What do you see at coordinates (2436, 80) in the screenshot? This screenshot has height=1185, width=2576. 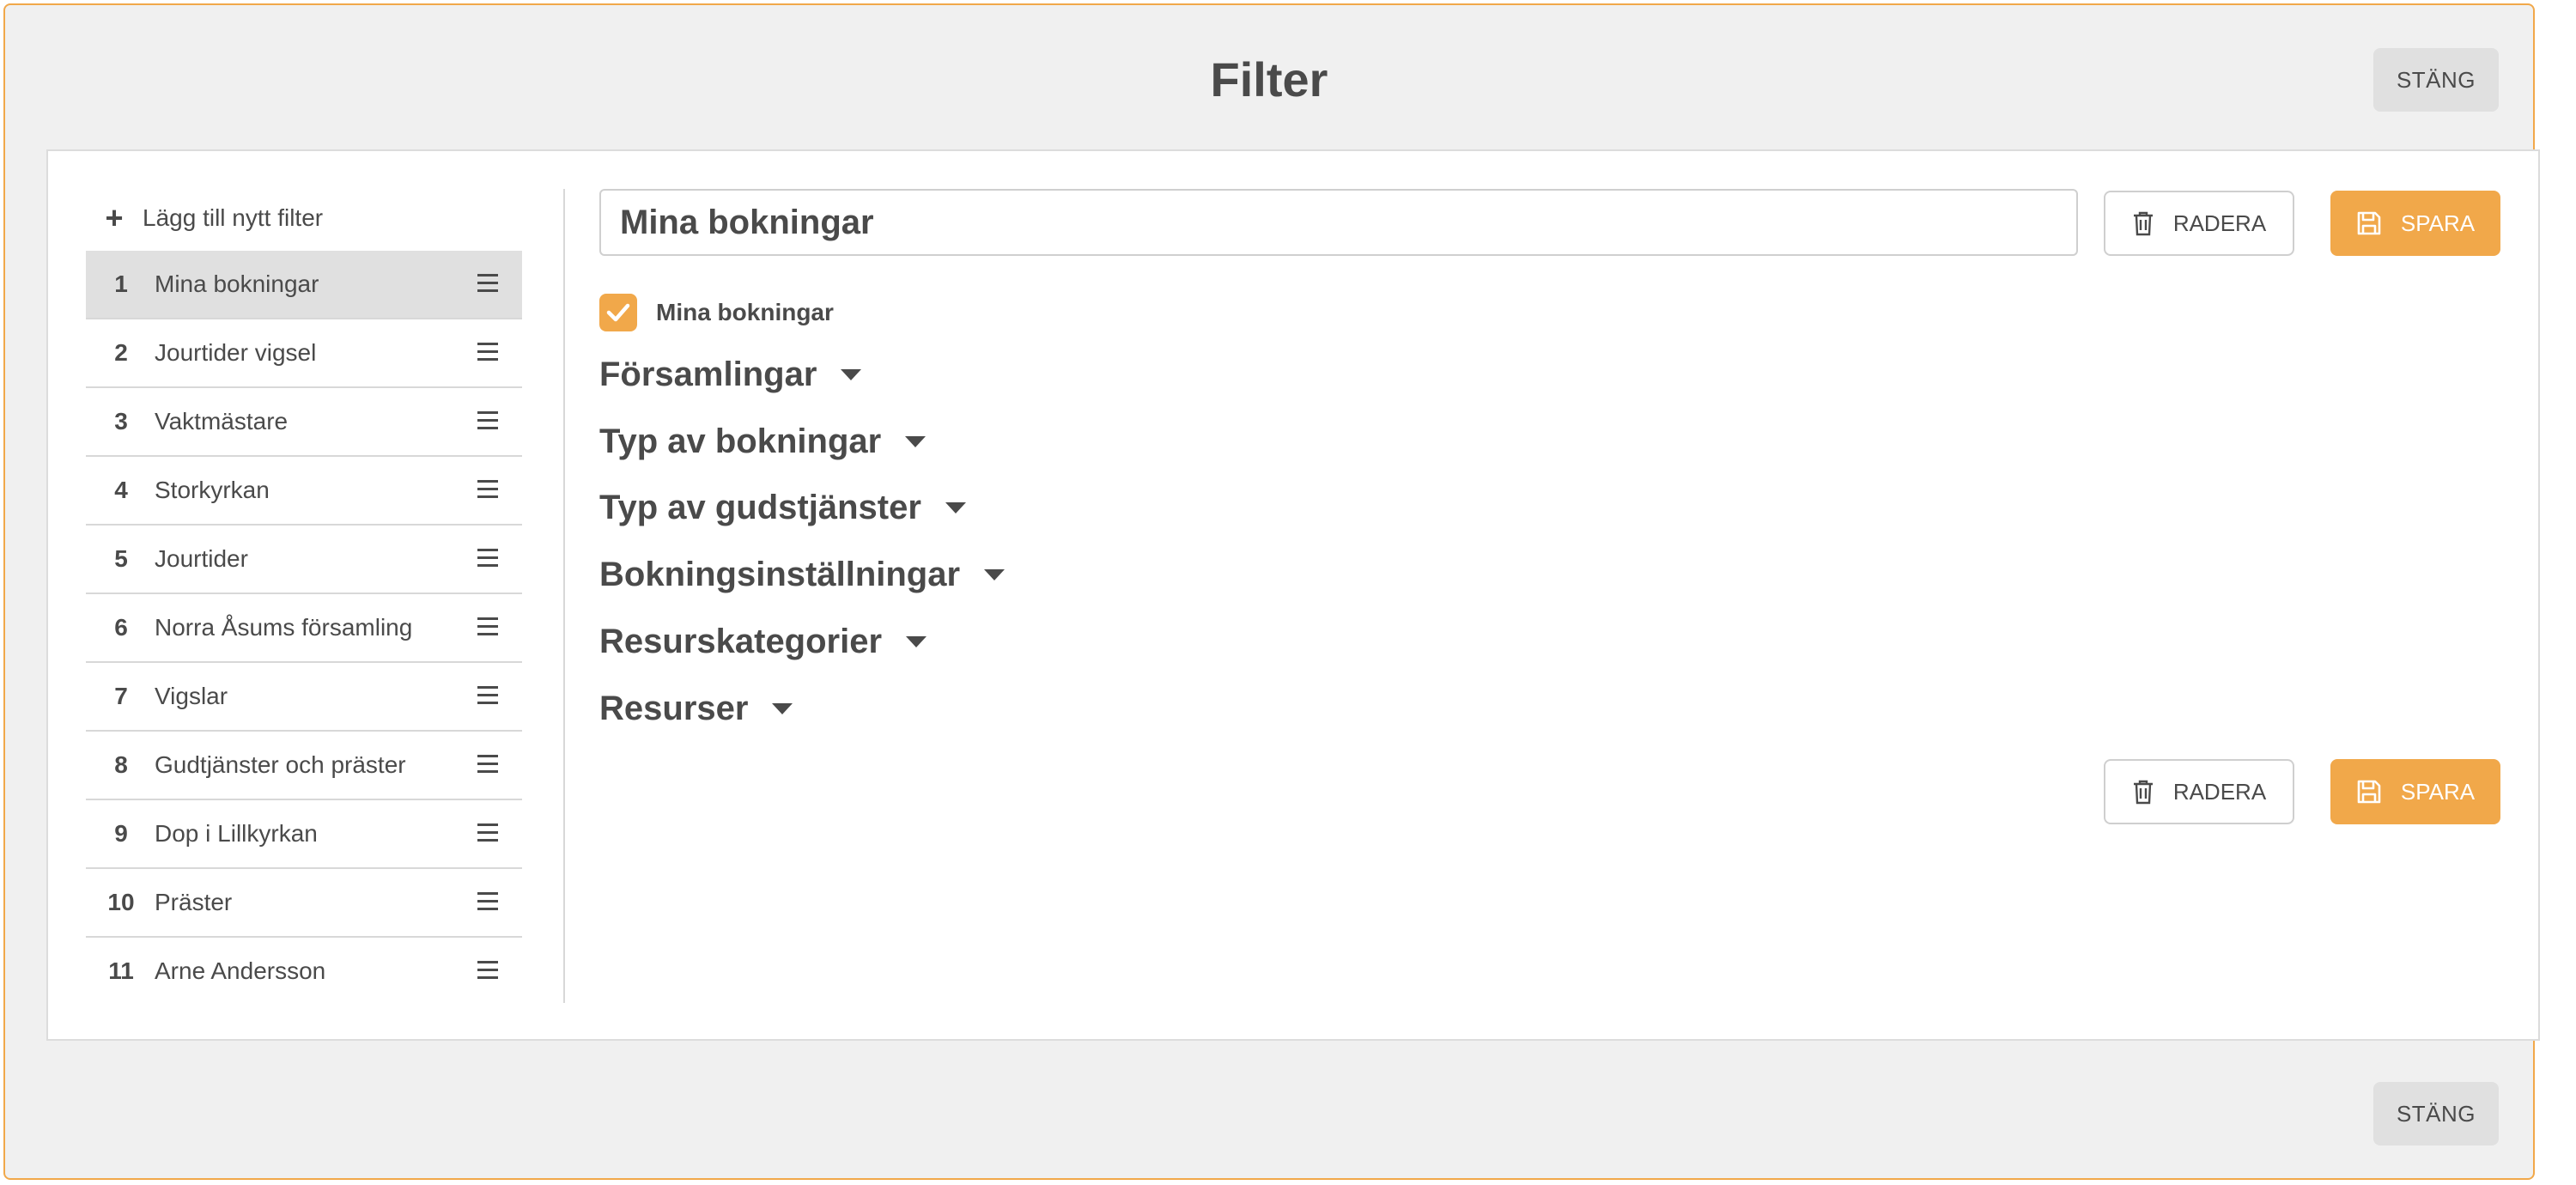 I see `close-button-top: STÄNG` at bounding box center [2436, 80].